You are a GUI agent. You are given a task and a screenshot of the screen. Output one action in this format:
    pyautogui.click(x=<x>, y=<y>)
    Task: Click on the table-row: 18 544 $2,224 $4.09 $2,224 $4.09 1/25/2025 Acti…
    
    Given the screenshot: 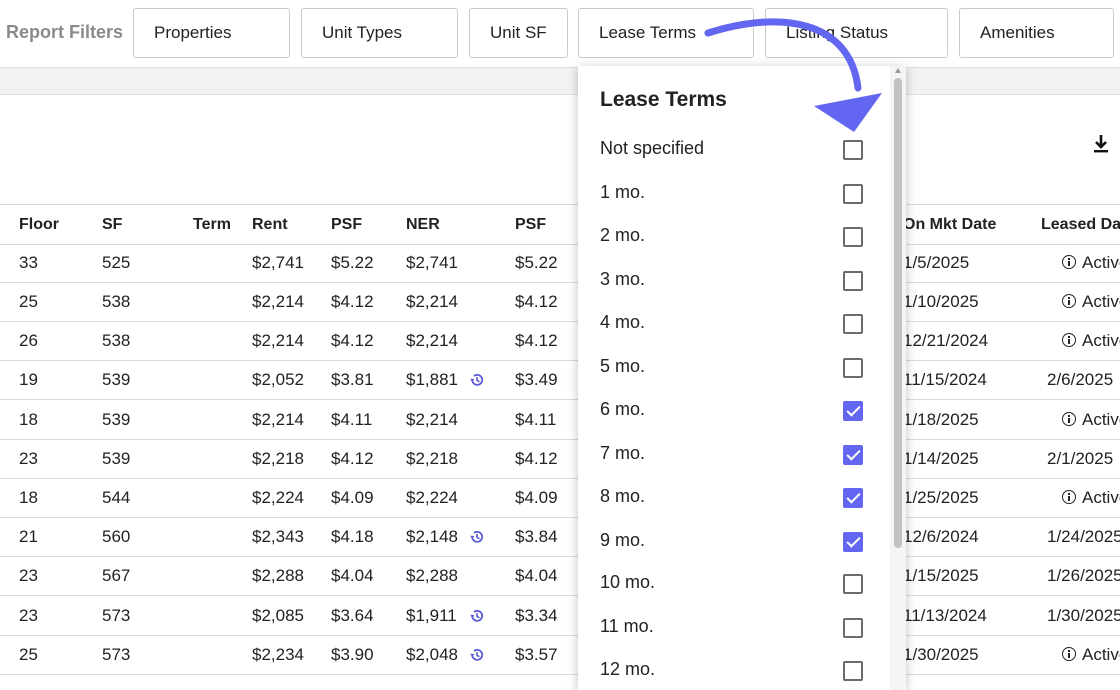 What is the action you would take?
    pyautogui.click(x=560, y=498)
    